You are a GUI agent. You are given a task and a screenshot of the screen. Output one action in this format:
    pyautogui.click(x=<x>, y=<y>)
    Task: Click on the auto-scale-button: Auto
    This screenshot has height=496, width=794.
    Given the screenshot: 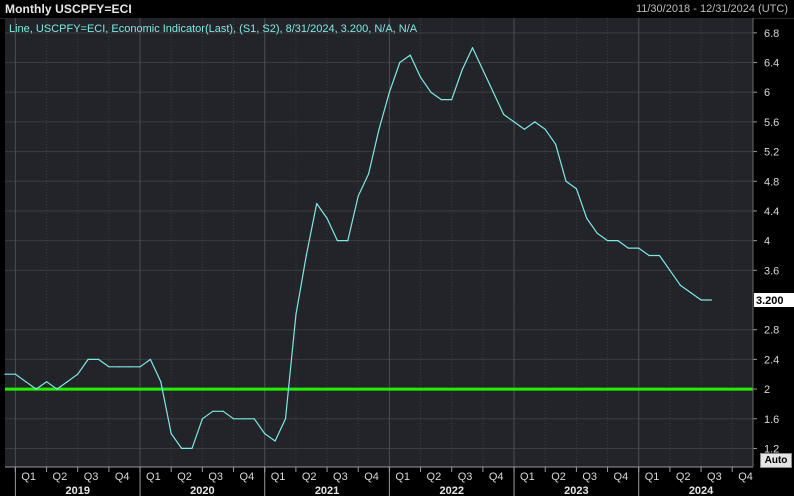 What is the action you would take?
    pyautogui.click(x=776, y=460)
    